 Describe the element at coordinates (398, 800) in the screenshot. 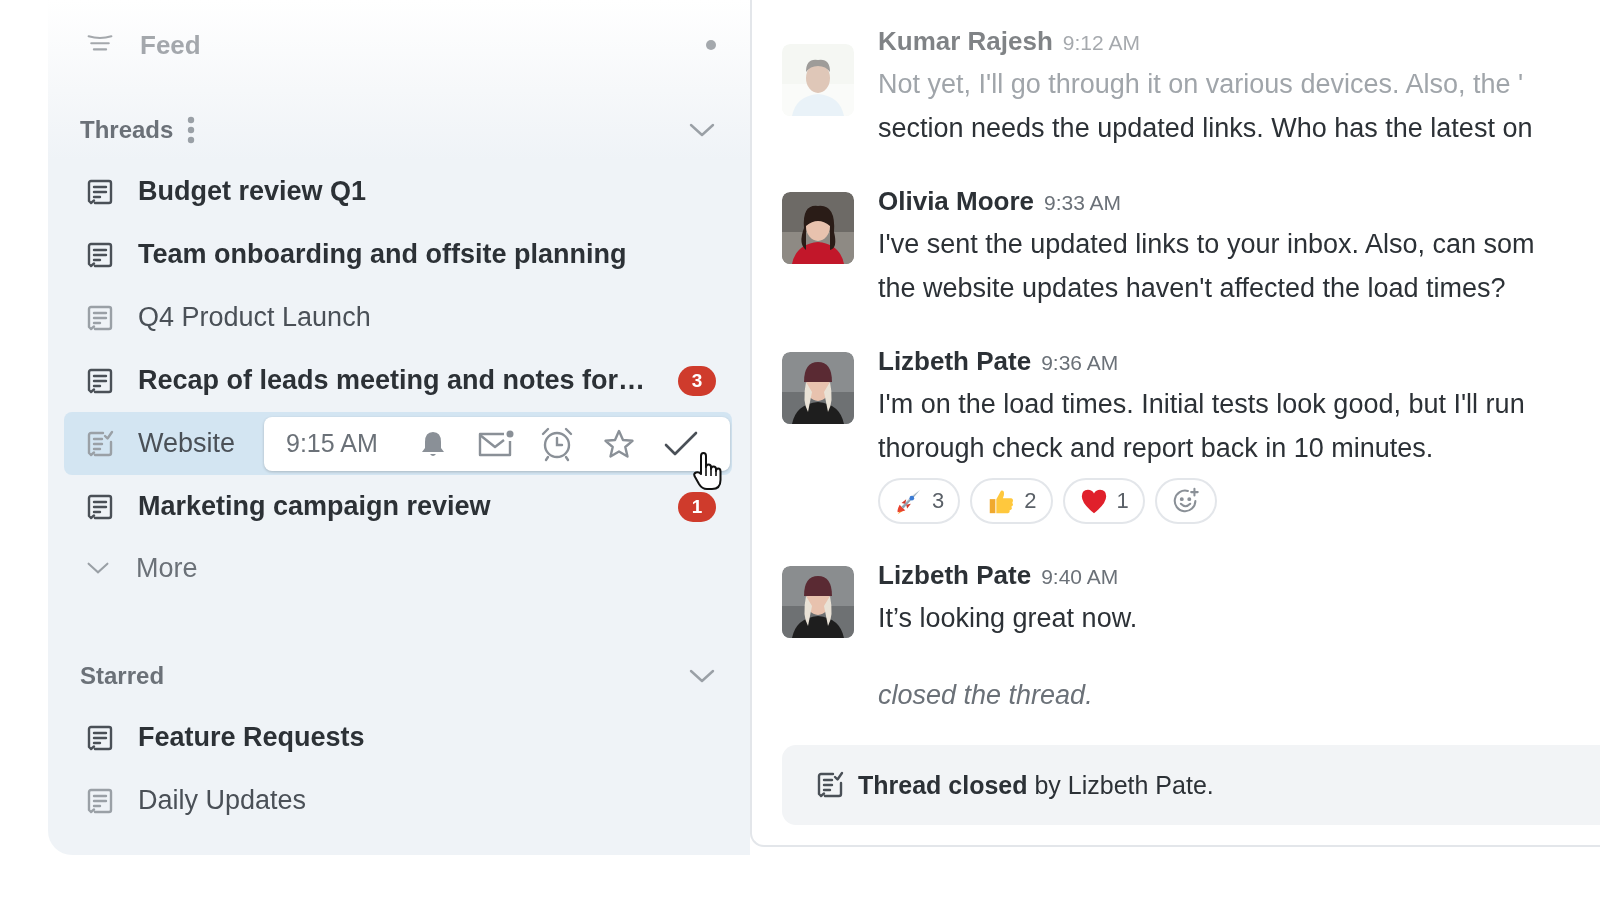

I see `thread-item: Daily Updates` at that location.